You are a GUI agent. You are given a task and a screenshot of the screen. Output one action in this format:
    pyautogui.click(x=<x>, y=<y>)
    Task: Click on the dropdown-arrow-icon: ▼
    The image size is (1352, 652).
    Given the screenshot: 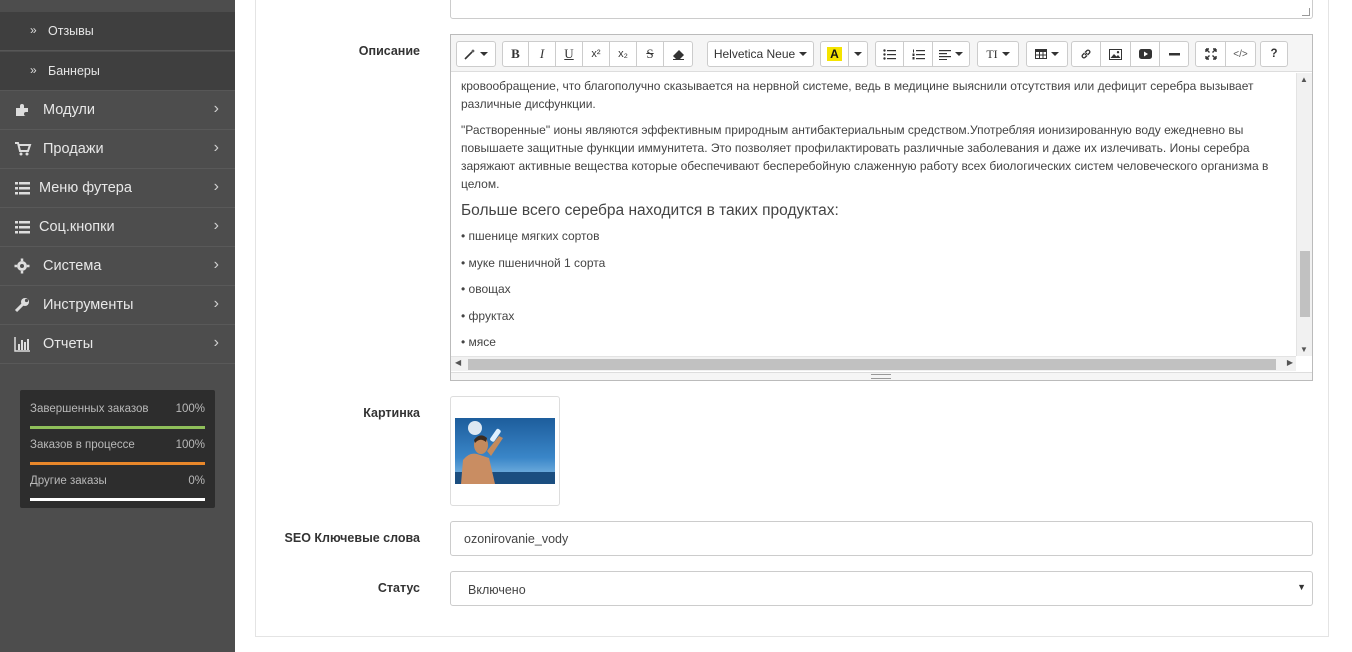 What is the action you would take?
    pyautogui.click(x=1301, y=587)
    